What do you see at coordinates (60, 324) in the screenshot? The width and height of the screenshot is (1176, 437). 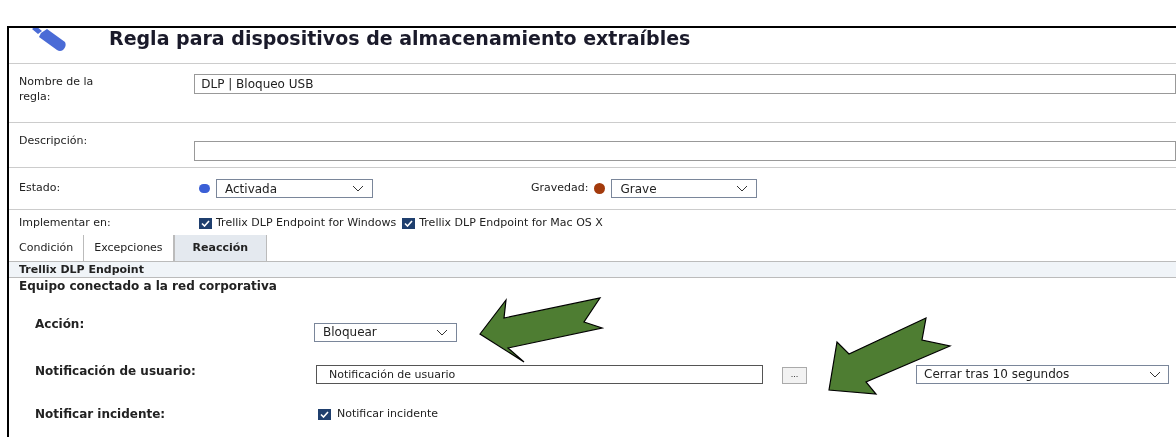 I see `field-label: Acción:` at bounding box center [60, 324].